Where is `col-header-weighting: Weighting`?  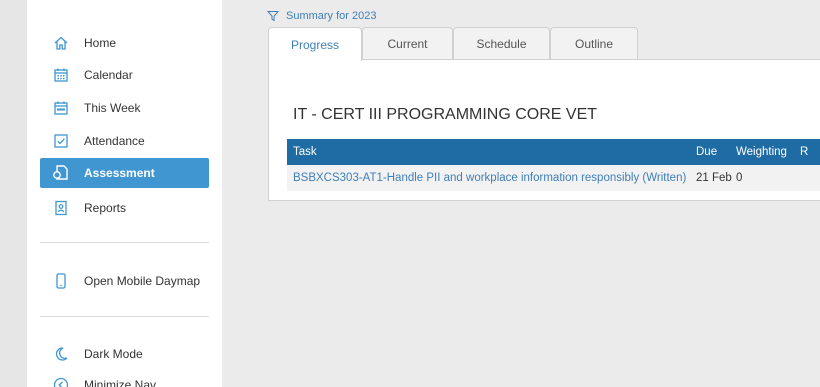 col-header-weighting: Weighting is located at coordinates (761, 152).